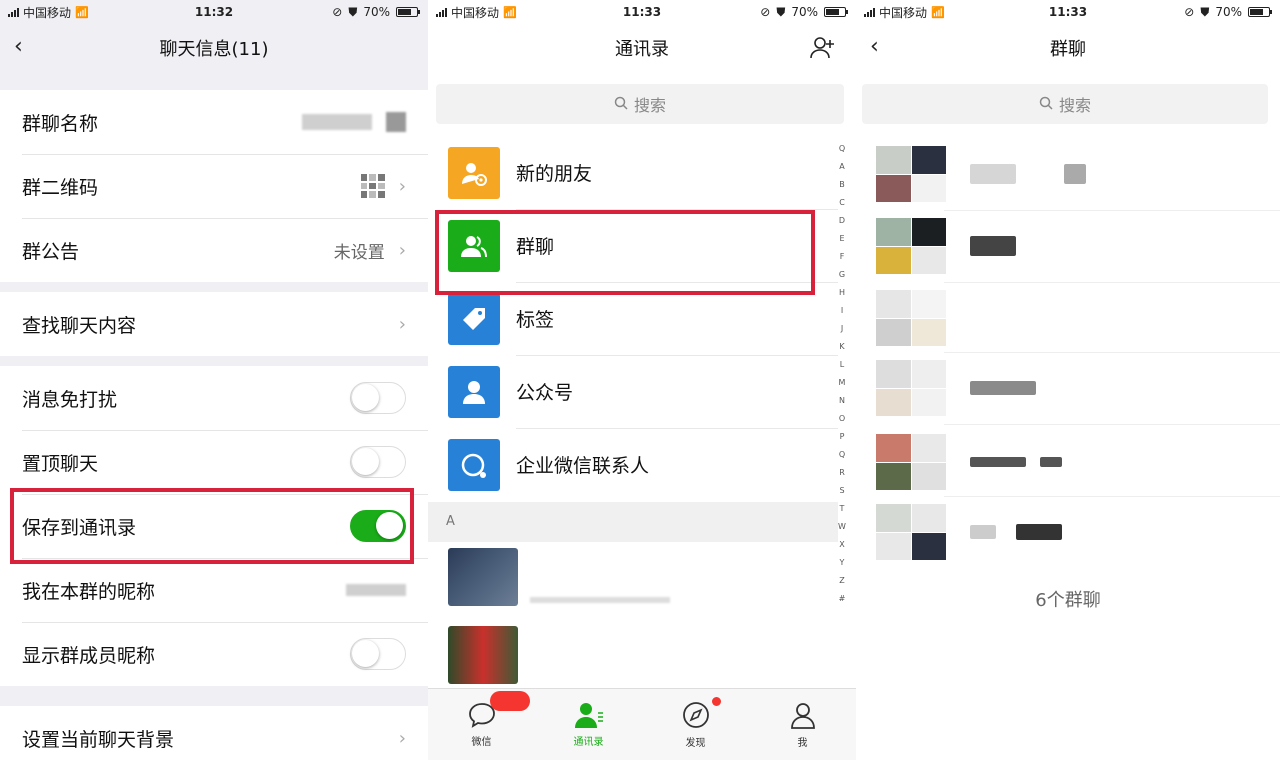 The height and width of the screenshot is (760, 1280). What do you see at coordinates (842, 293) in the screenshot?
I see `index-letter: H` at bounding box center [842, 293].